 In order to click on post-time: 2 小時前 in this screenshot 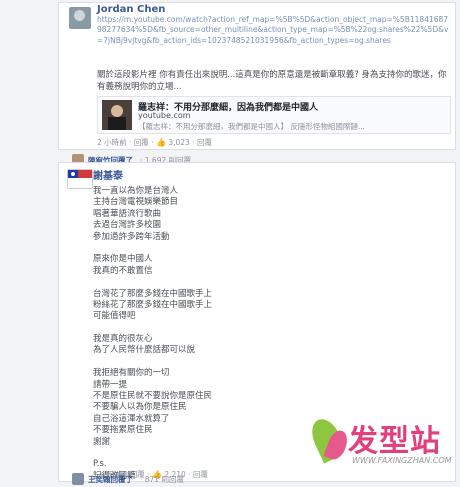, I will do `click(112, 142)`.